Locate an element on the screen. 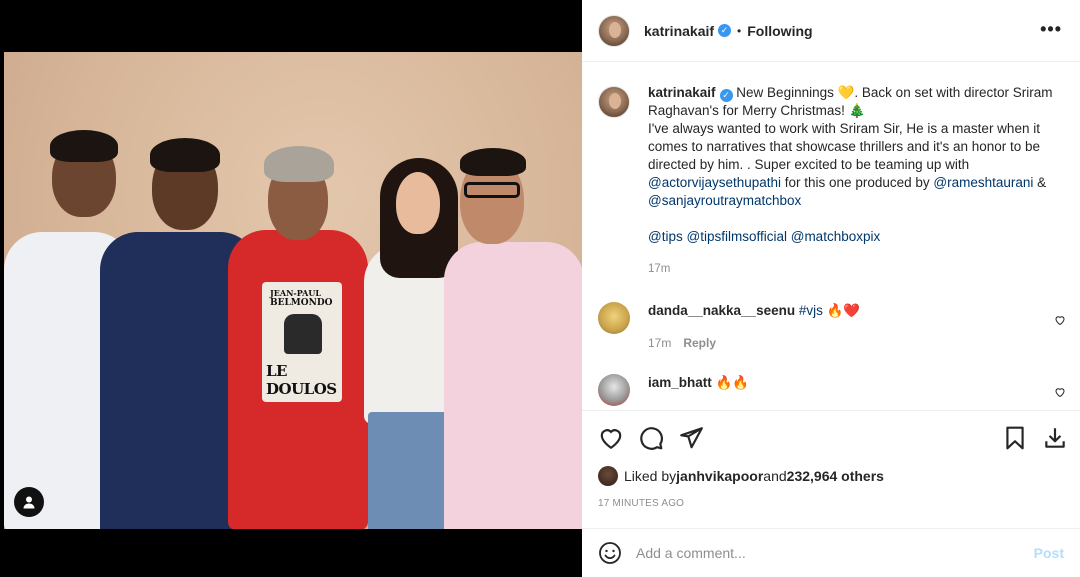  shirt-print: JEAN-PAUL BELMONDO LE DOULOS is located at coordinates (302, 342).